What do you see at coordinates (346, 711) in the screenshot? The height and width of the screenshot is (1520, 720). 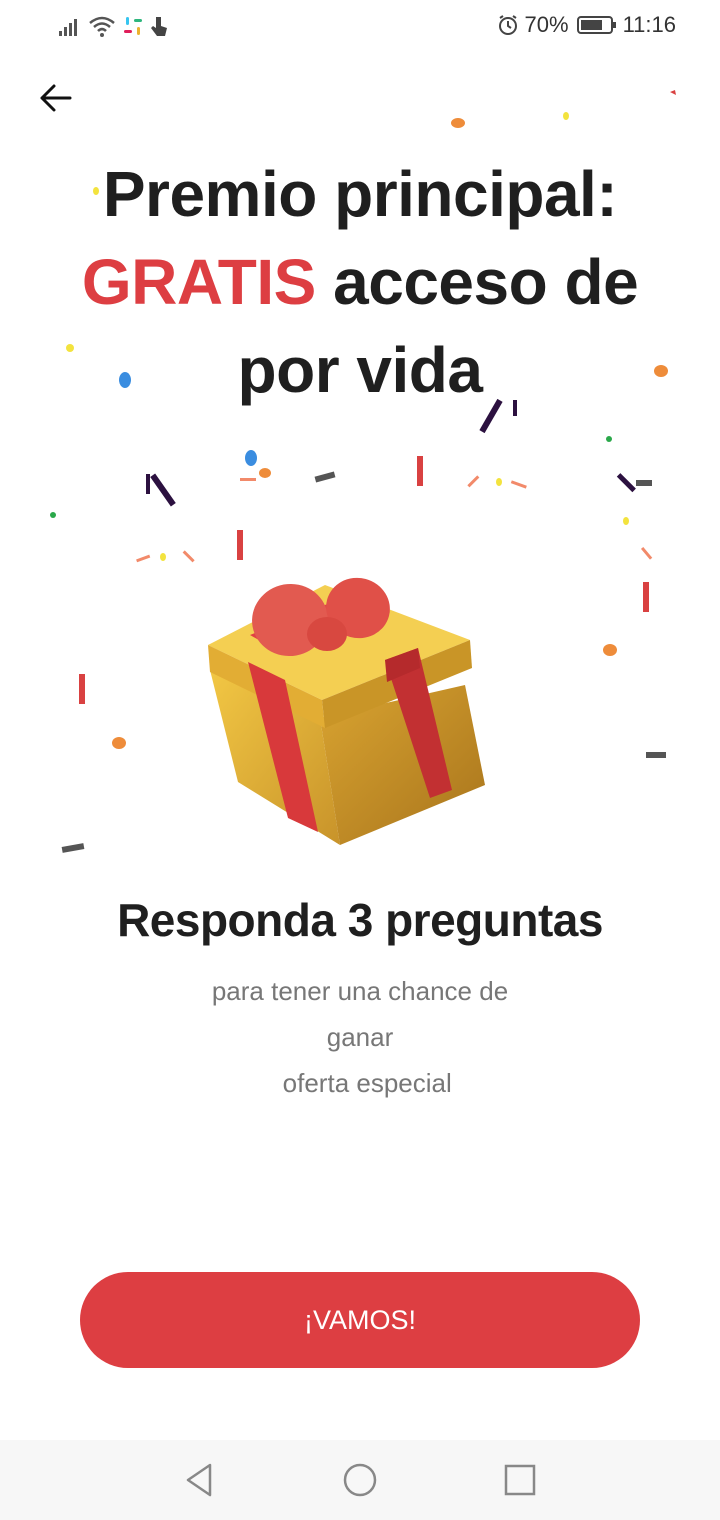 I see `gift-box-illustration` at bounding box center [346, 711].